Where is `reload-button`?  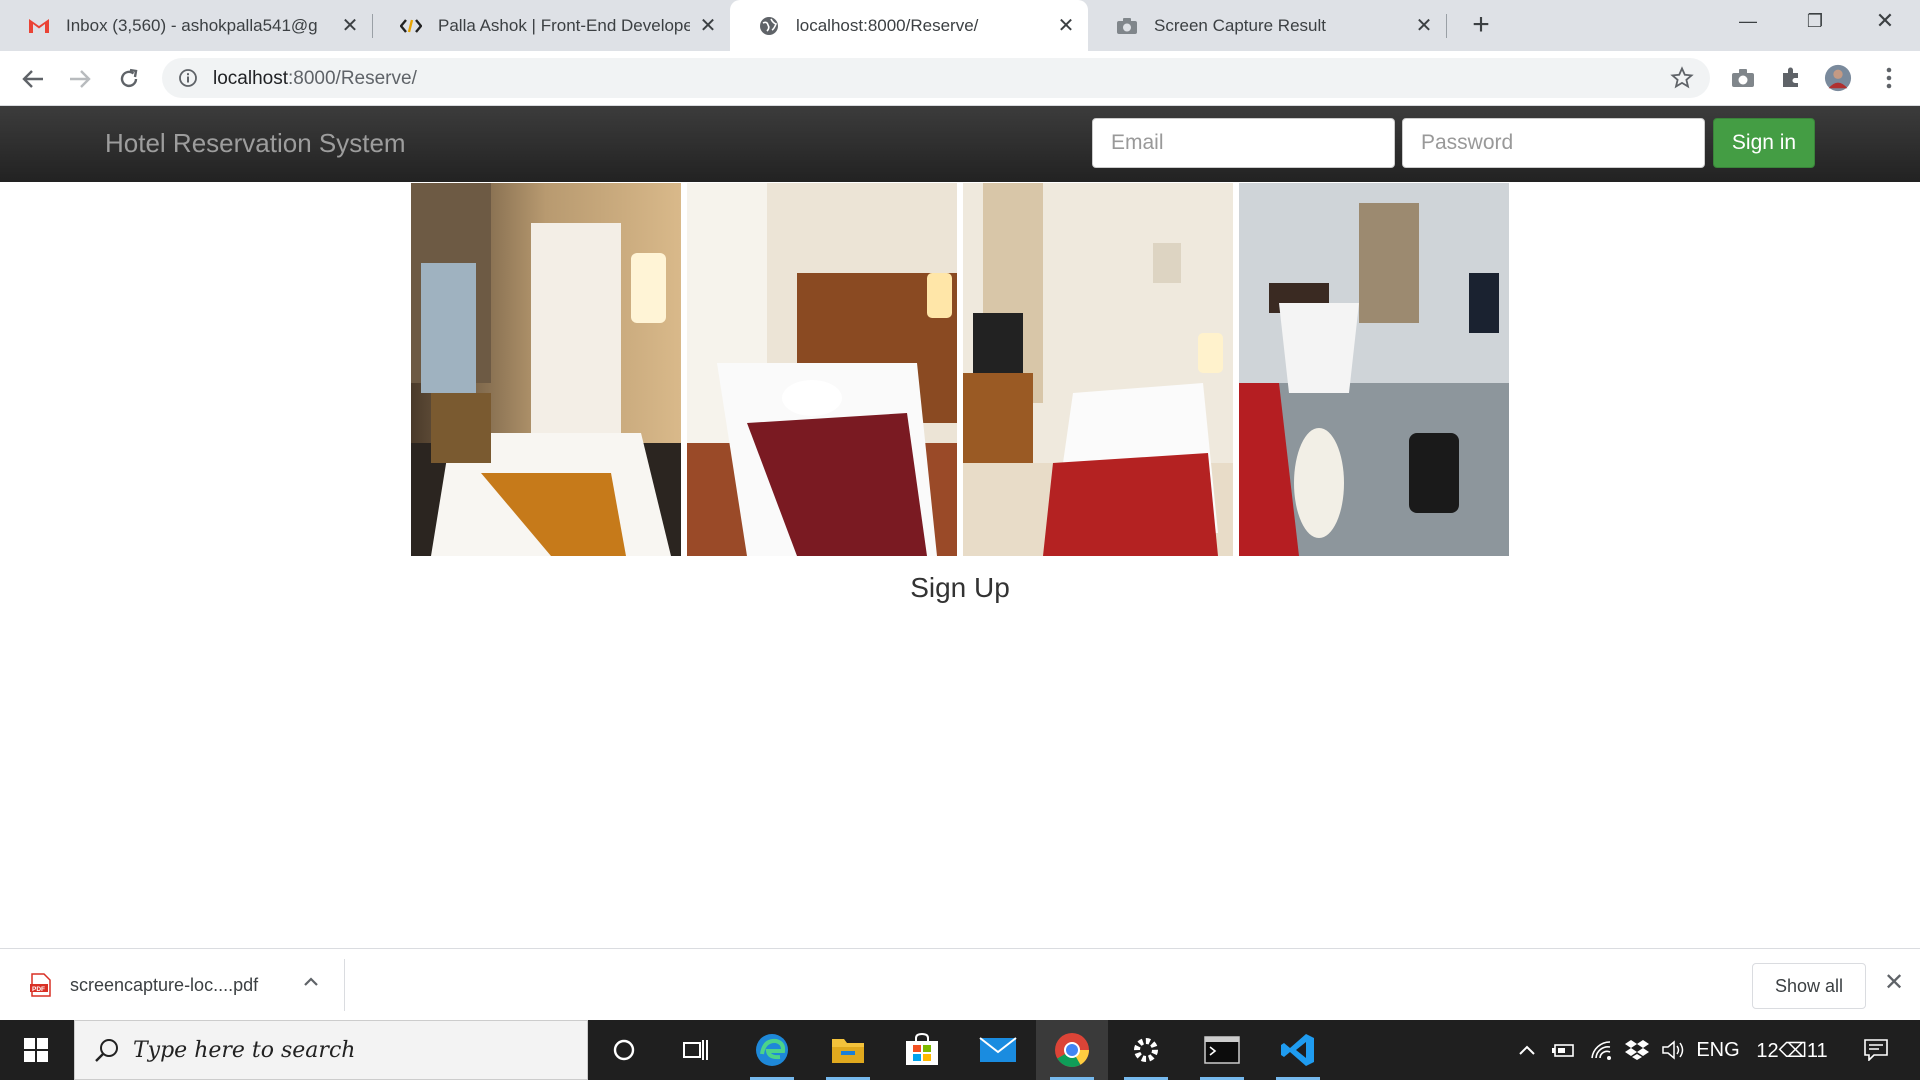
reload-button is located at coordinates (129, 79).